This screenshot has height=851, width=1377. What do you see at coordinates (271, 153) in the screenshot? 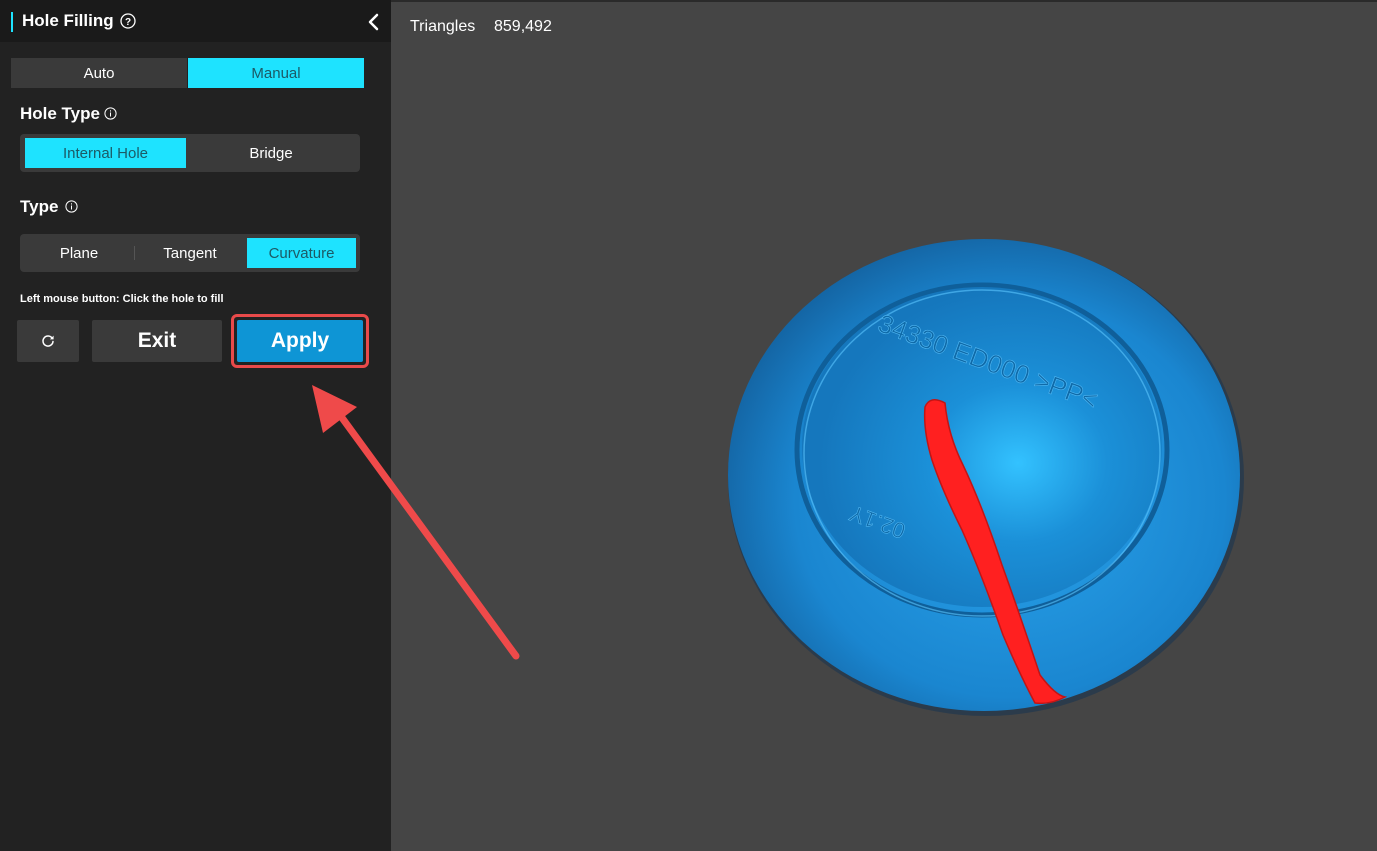
I see `option-bridge: Bridge` at bounding box center [271, 153].